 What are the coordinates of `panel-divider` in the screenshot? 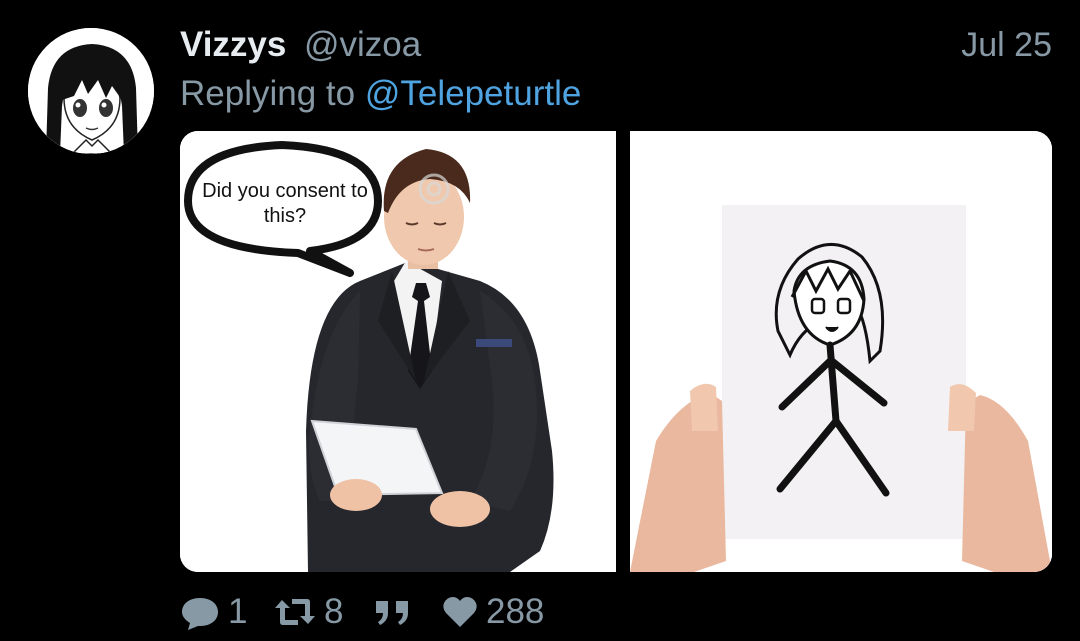 It's located at (623, 351).